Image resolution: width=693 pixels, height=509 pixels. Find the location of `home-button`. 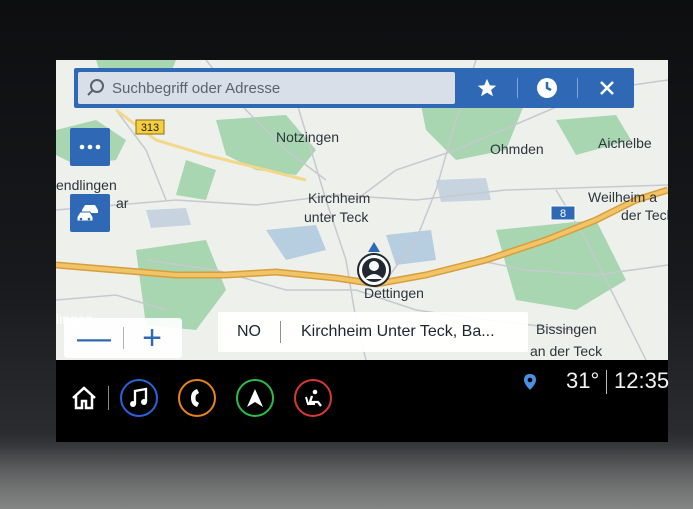

home-button is located at coordinates (84, 398).